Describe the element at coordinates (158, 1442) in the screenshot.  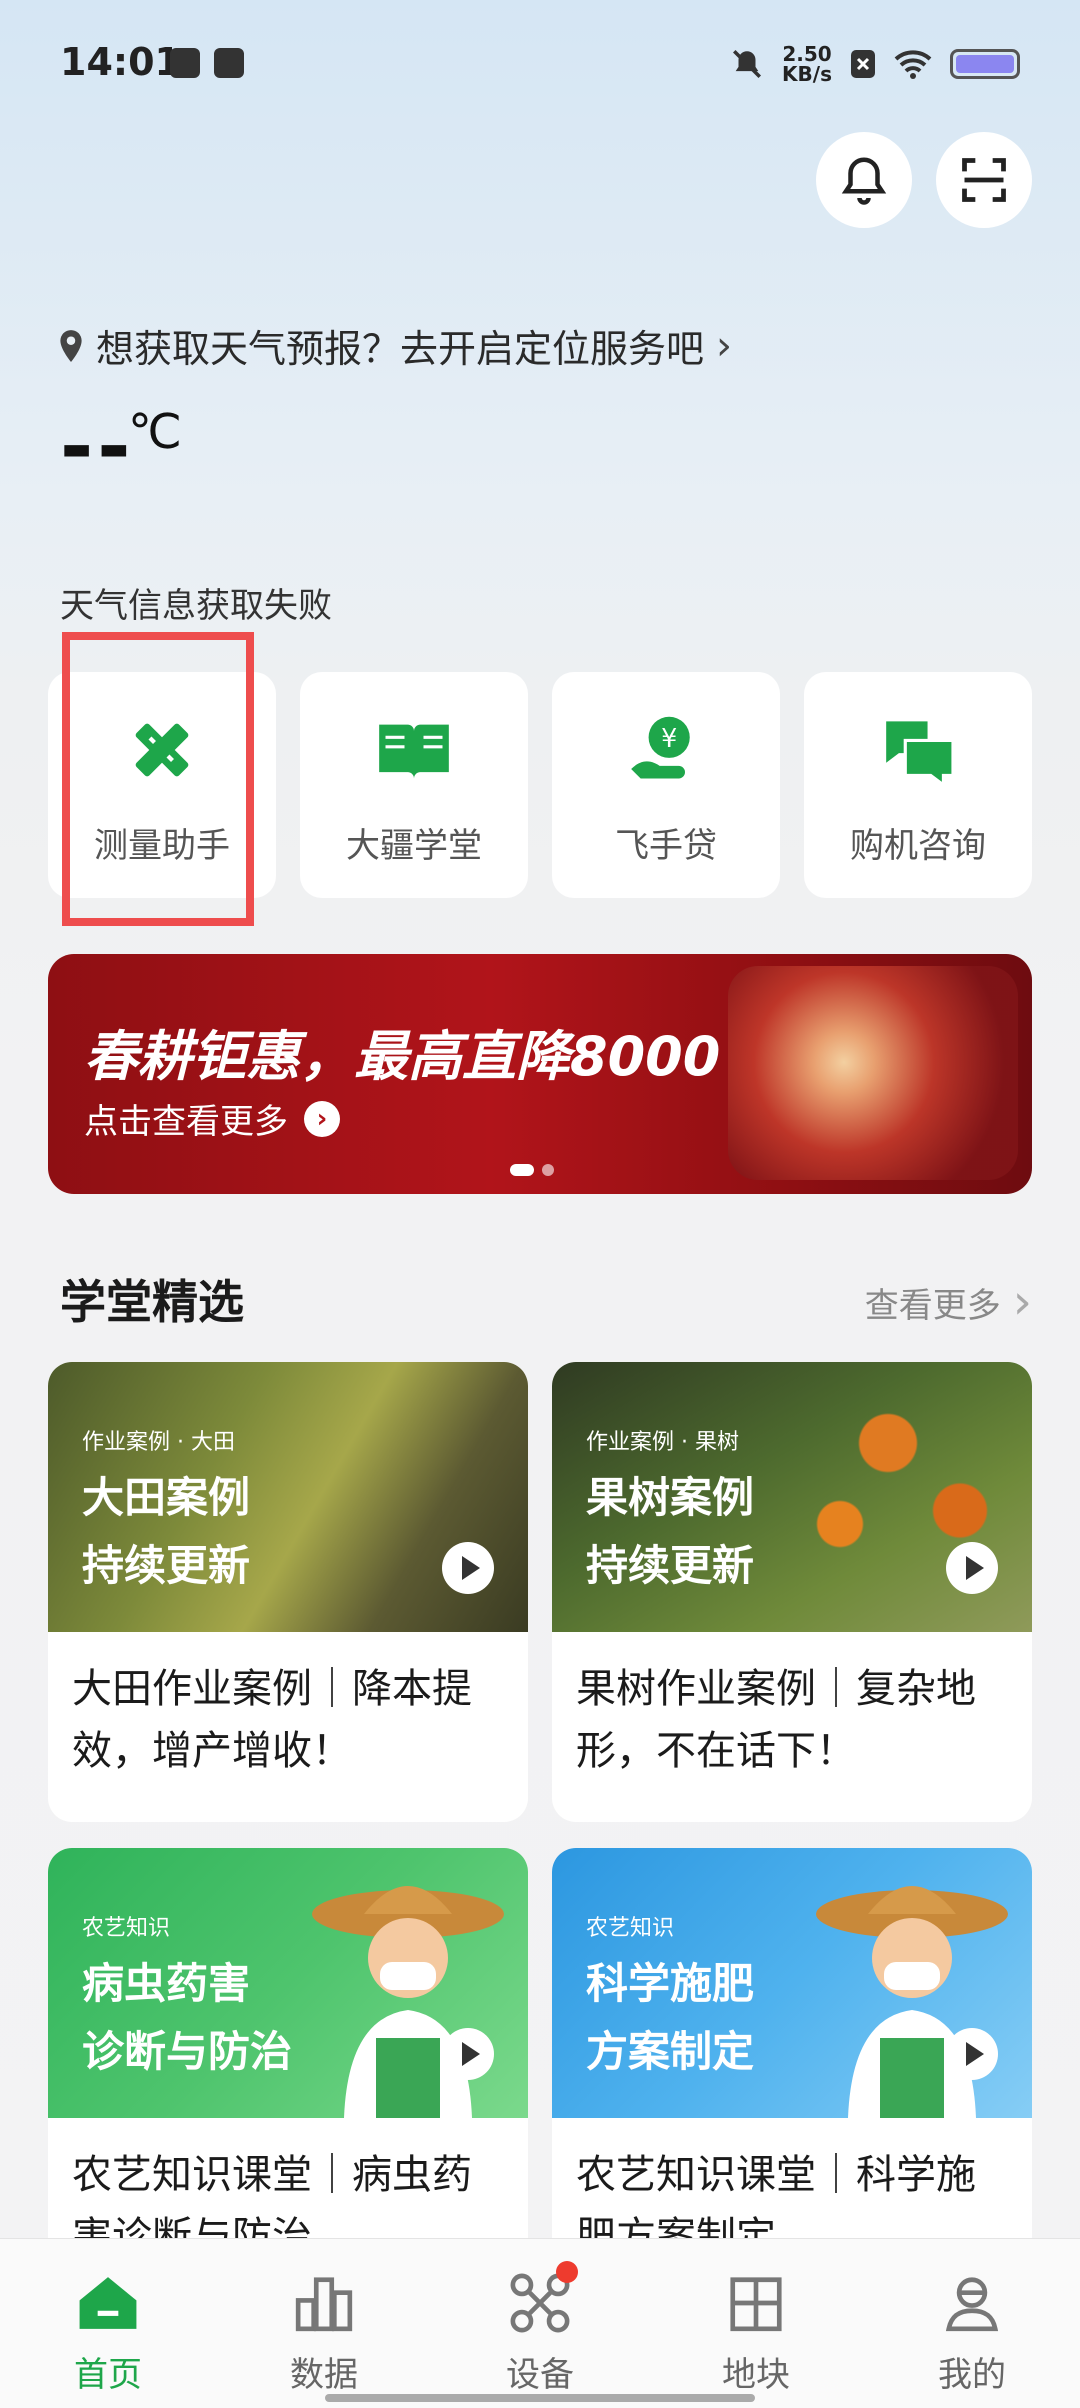
I see `card-tag: 作业案例 · 大田` at that location.